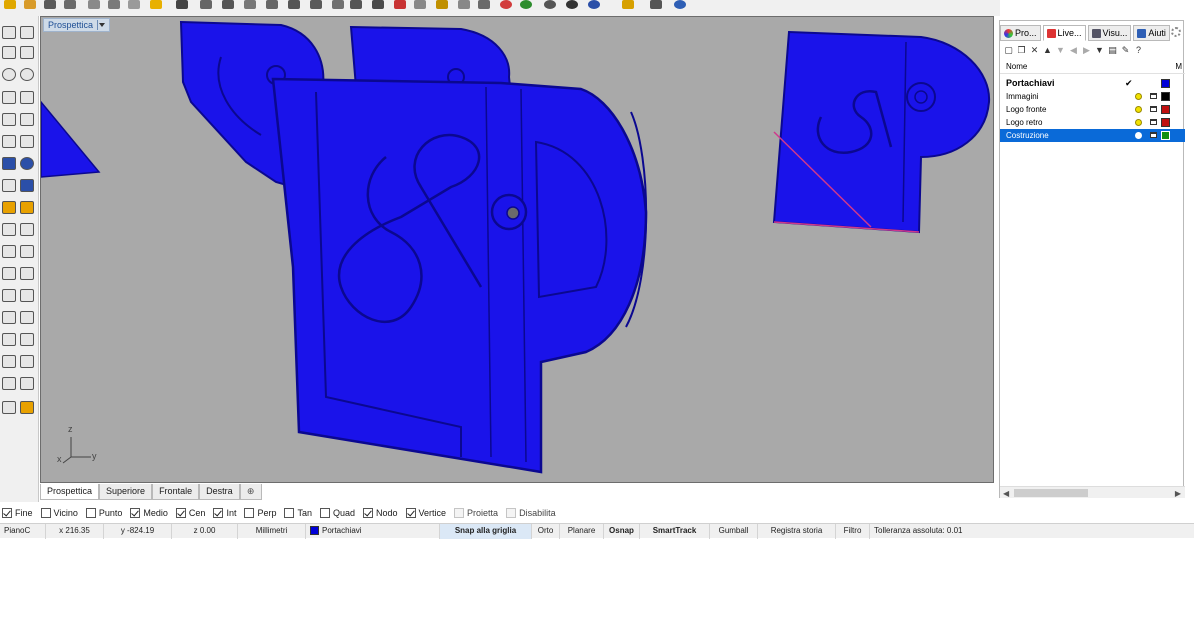 Image resolution: width=1194 pixels, height=640 pixels. I want to click on join-icon, so click(27, 207).